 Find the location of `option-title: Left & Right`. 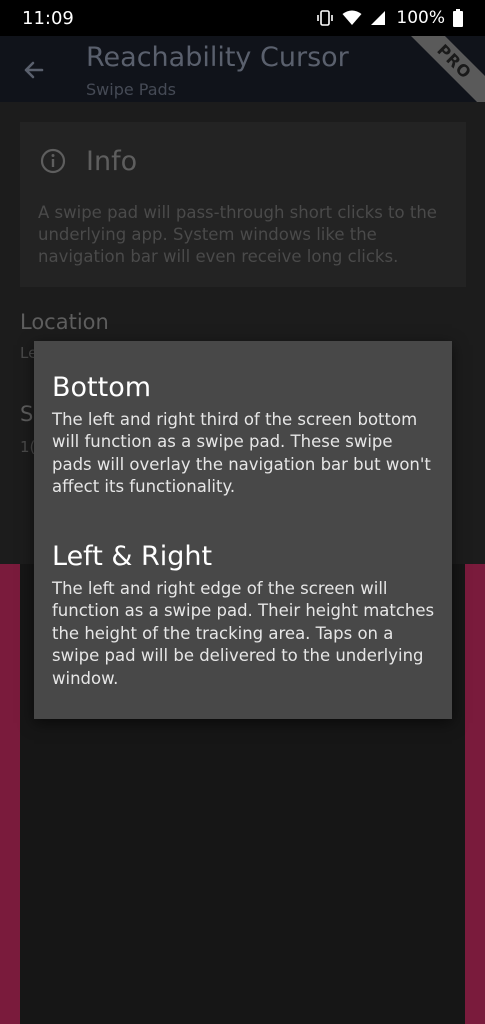

option-title: Left & Right is located at coordinates (132, 556).